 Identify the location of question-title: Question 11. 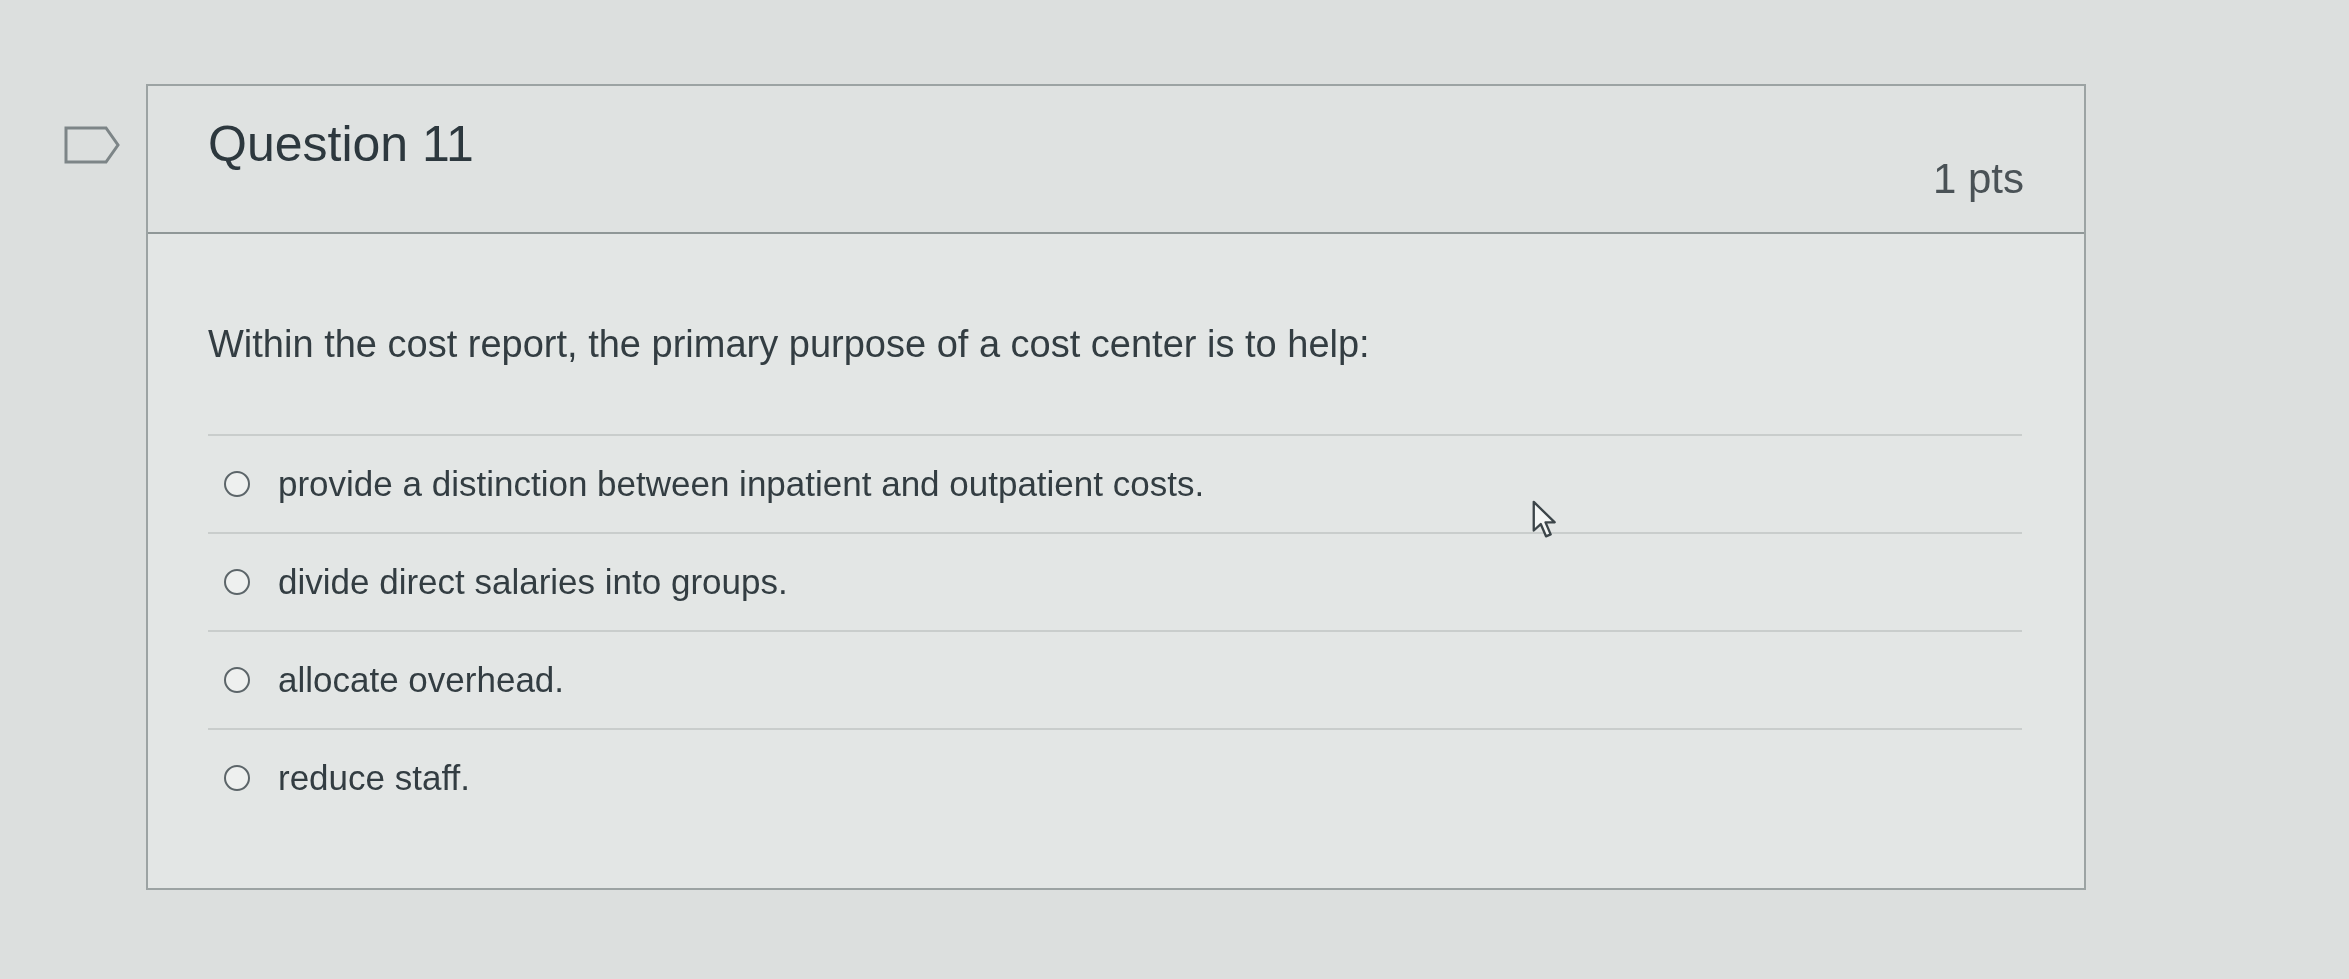
(341, 144).